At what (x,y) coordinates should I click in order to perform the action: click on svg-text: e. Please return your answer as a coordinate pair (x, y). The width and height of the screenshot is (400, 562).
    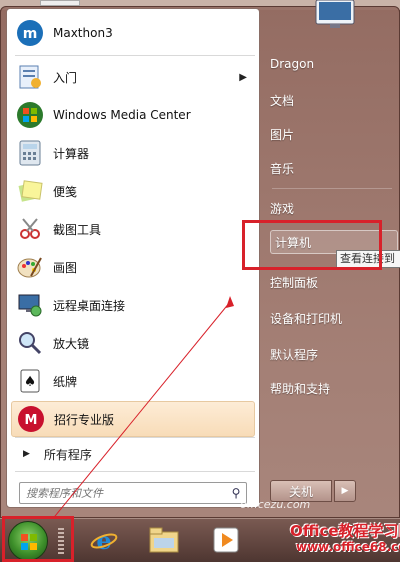
    Looking at the image, I should click on (103, 540).